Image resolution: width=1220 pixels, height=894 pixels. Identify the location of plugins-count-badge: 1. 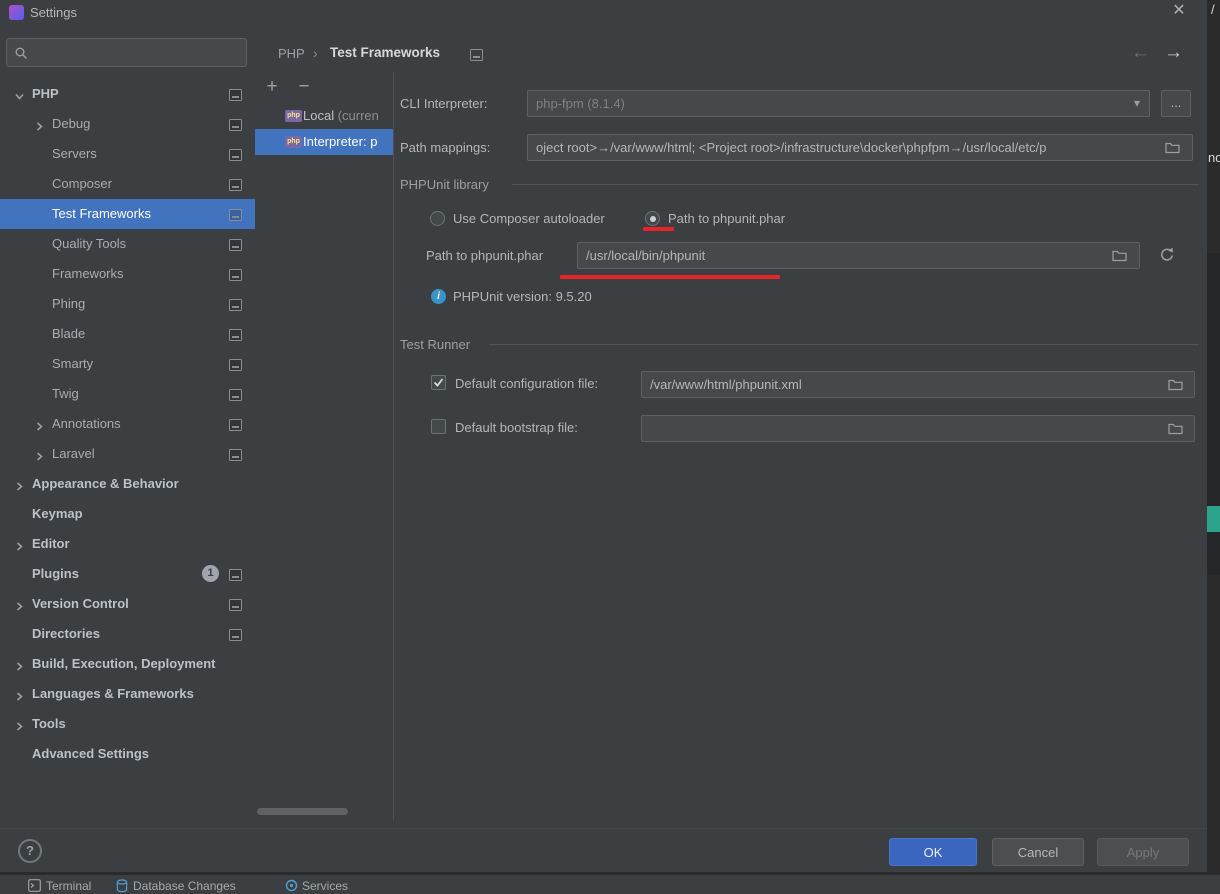
(210, 573).